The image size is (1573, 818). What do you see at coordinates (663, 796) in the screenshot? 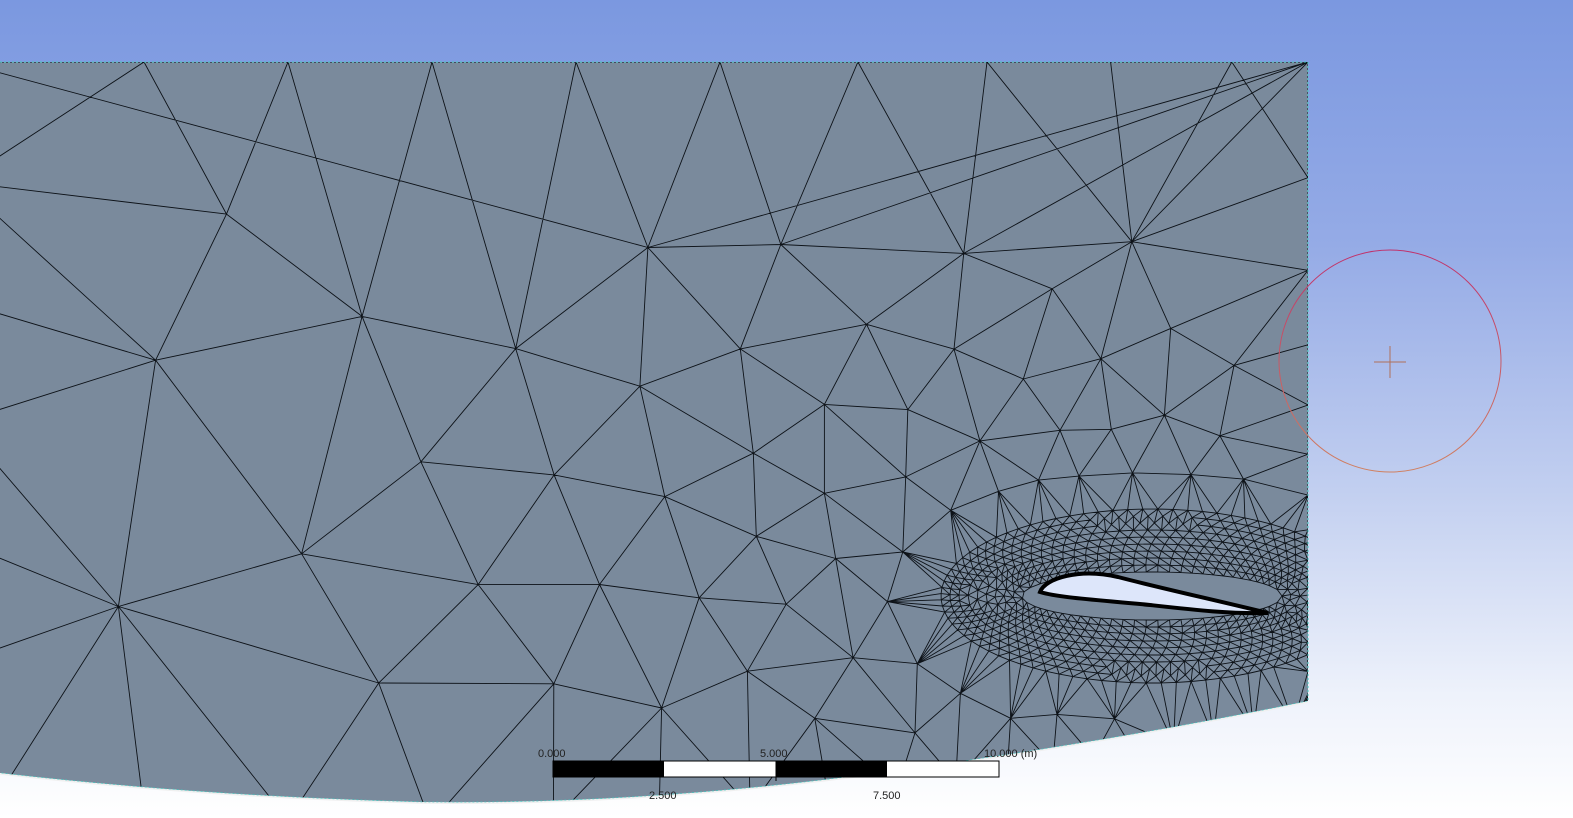
I see `scale-label-2-5: 2.500` at bounding box center [663, 796].